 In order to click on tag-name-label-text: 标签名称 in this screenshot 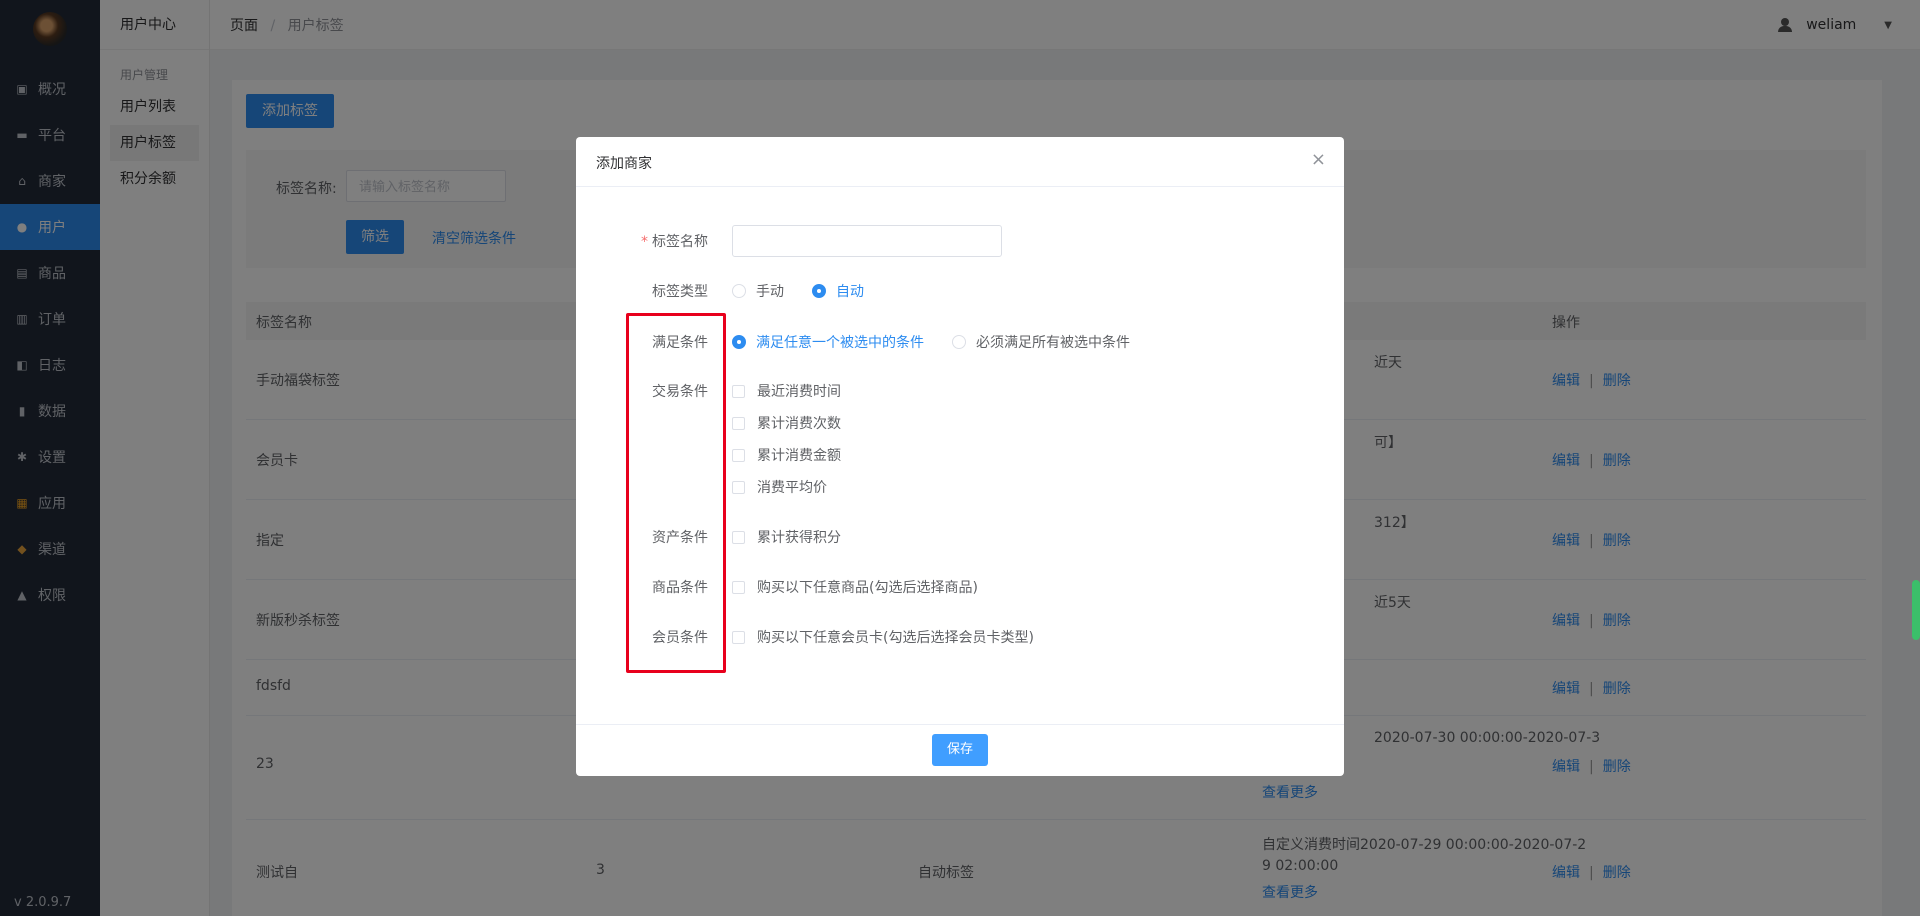, I will do `click(680, 242)`.